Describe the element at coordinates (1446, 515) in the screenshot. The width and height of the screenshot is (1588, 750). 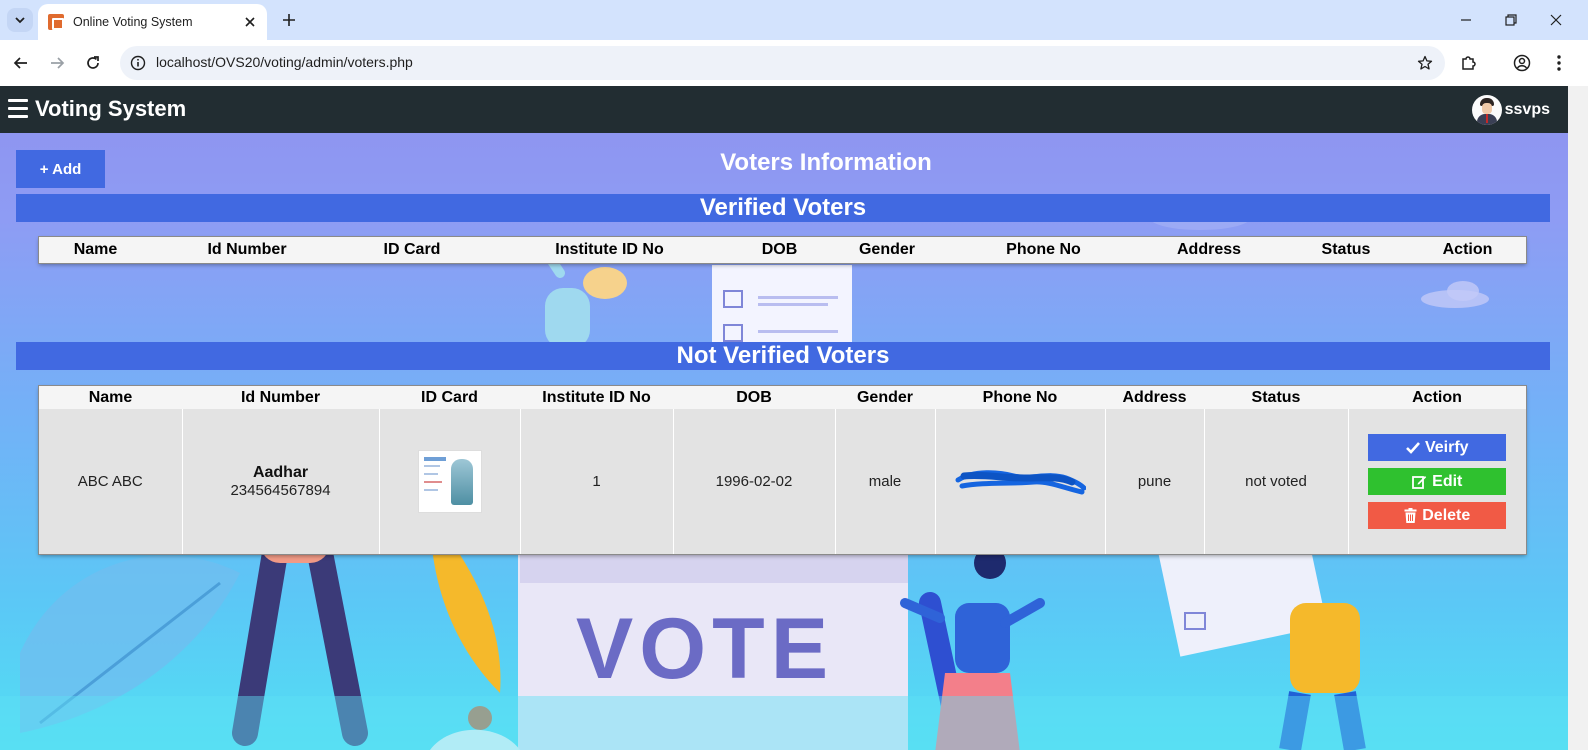
I see `delete-label: Delete` at that location.